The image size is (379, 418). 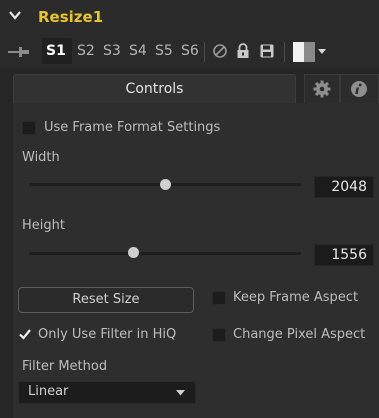 I want to click on keep-frame-aspect-label: Keep Frame Aspect, so click(x=296, y=297).